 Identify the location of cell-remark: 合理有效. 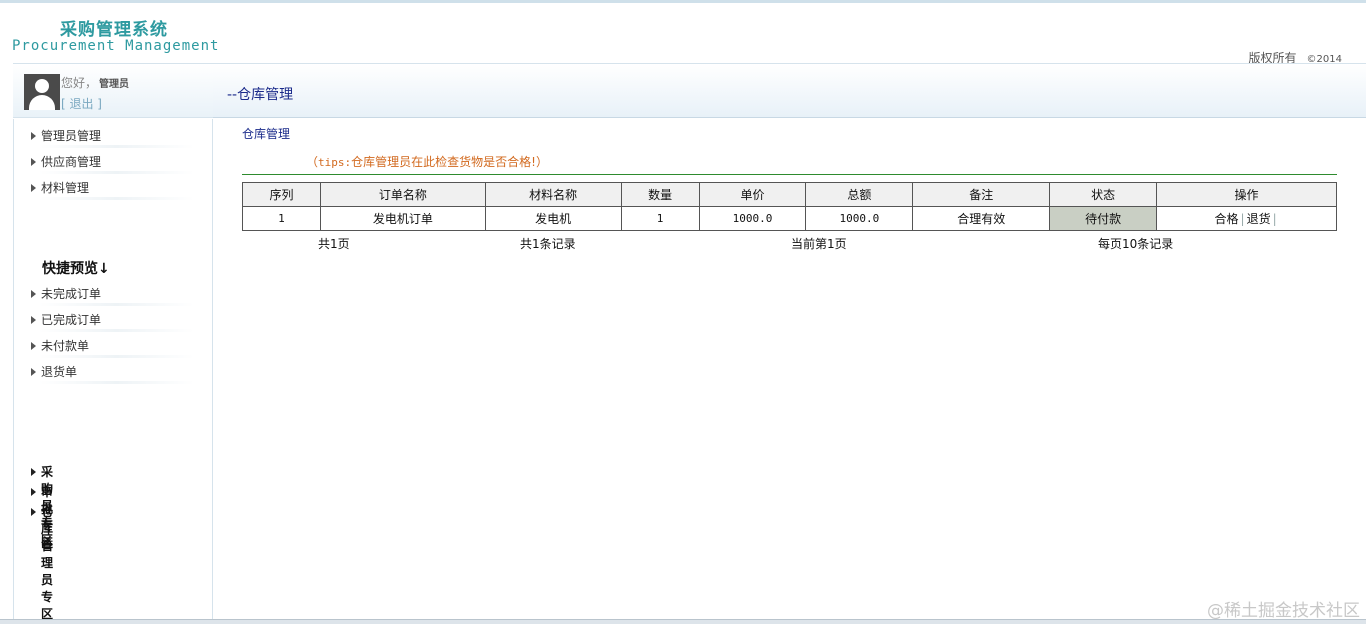
(981, 218).